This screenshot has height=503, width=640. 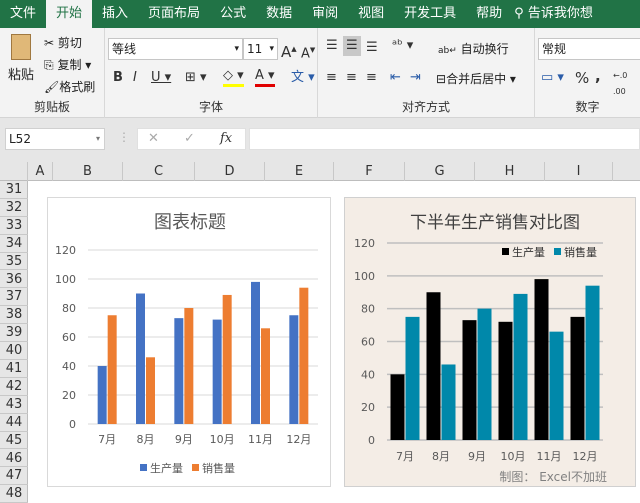 I want to click on phonetic-icon: 文 ▾, so click(x=303, y=78).